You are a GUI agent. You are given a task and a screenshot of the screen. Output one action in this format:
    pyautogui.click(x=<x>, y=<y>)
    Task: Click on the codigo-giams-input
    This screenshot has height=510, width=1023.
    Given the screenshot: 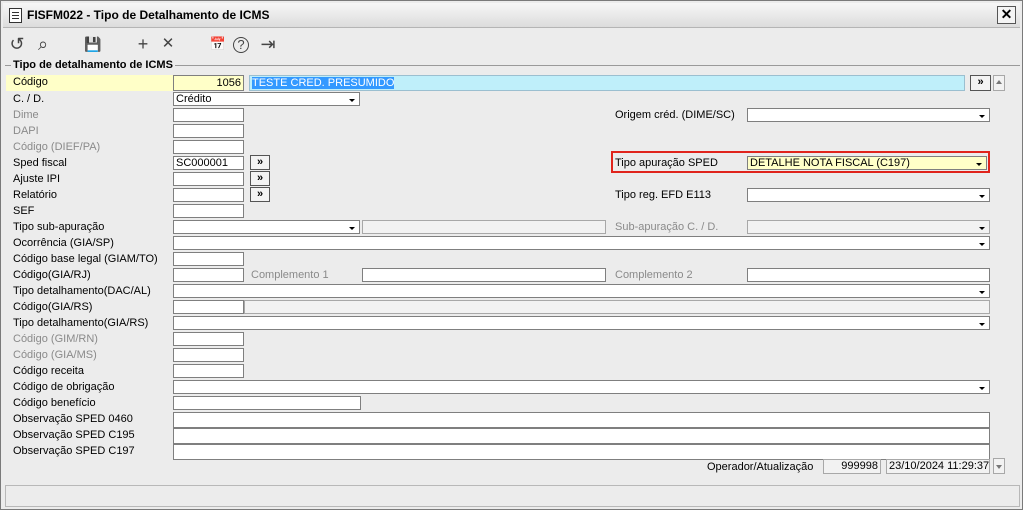 What is the action you would take?
    pyautogui.click(x=208, y=355)
    